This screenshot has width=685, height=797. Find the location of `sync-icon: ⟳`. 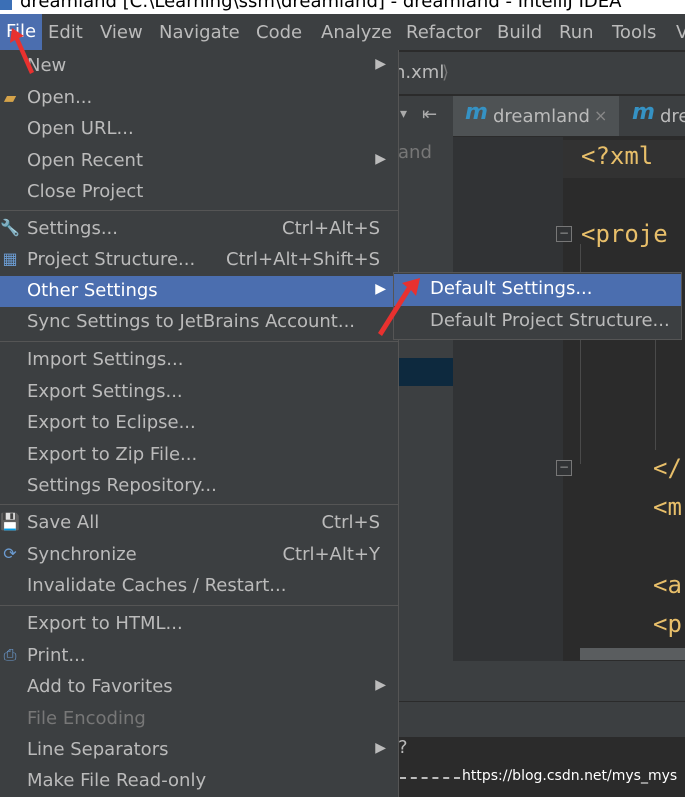

sync-icon: ⟳ is located at coordinates (10, 553).